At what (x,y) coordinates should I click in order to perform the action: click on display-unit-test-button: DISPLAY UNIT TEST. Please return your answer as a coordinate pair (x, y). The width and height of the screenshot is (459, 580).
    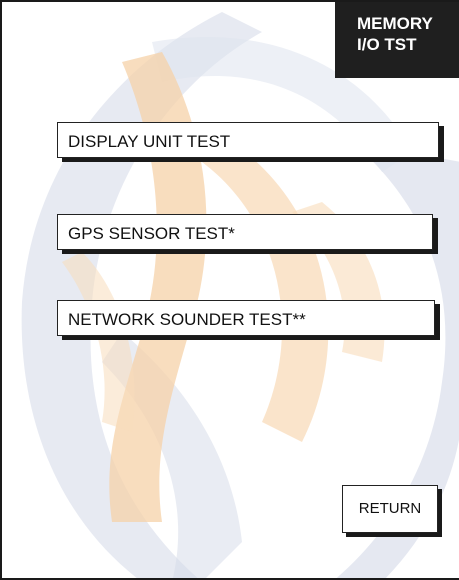
    Looking at the image, I should click on (248, 140).